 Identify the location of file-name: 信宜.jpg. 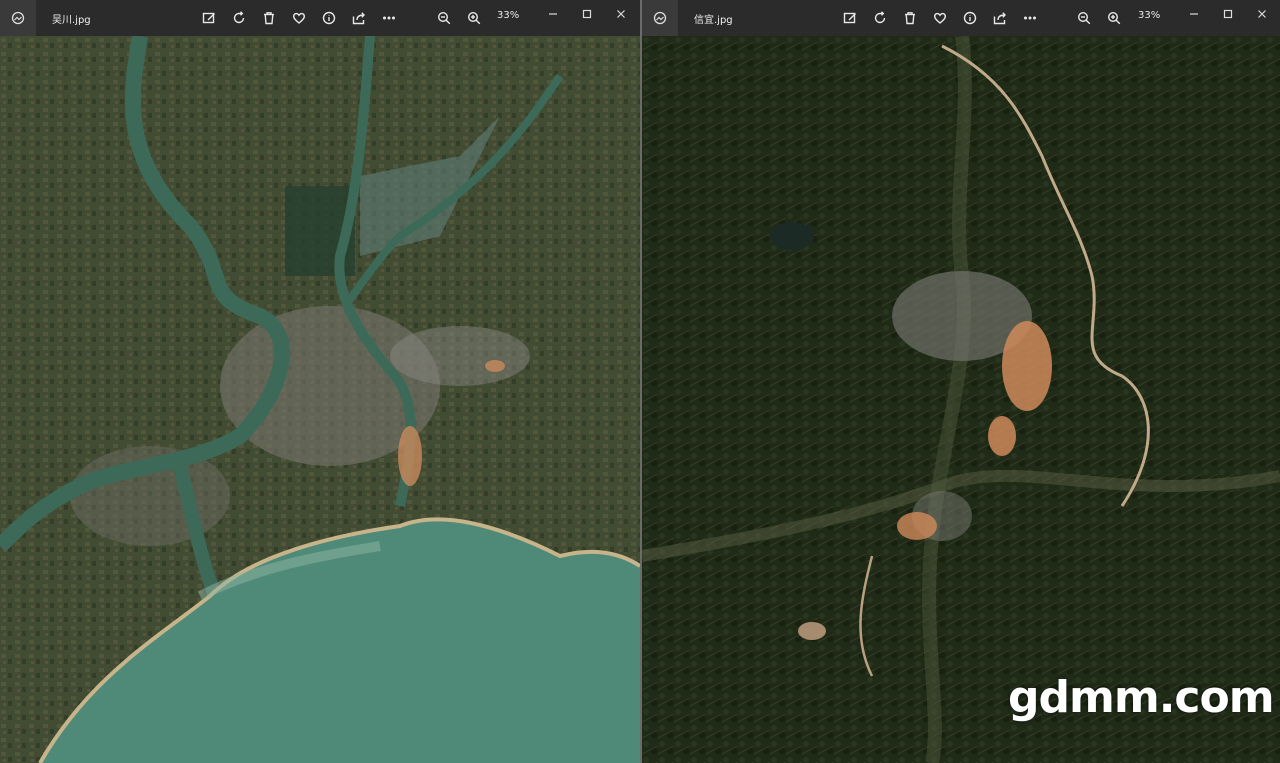
(713, 20).